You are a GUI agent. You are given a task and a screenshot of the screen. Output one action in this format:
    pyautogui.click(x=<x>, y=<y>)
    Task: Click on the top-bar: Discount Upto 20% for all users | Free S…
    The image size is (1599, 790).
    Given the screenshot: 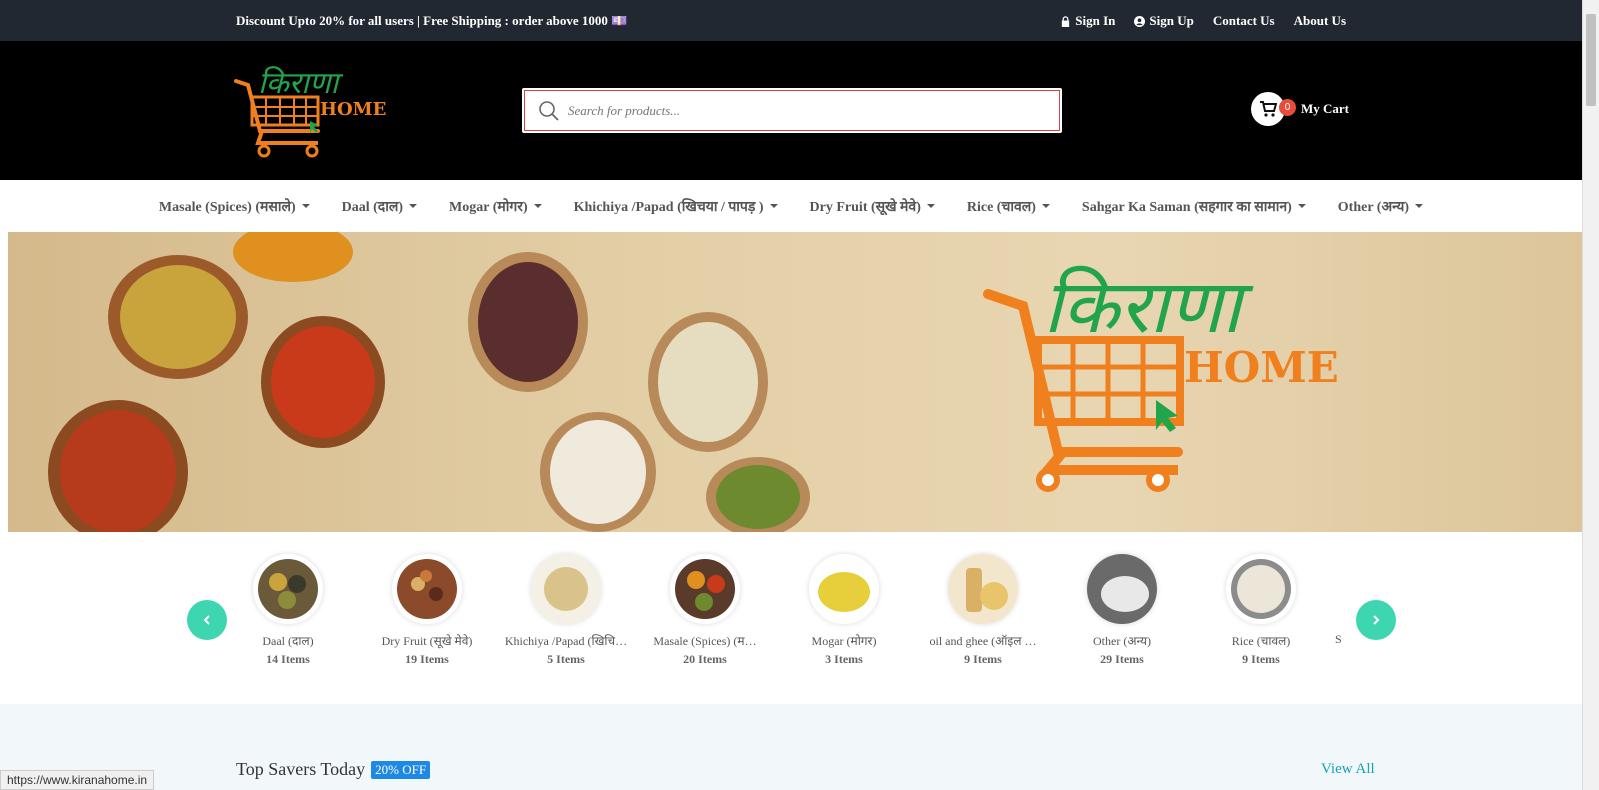 What is the action you would take?
    pyautogui.click(x=791, y=20)
    